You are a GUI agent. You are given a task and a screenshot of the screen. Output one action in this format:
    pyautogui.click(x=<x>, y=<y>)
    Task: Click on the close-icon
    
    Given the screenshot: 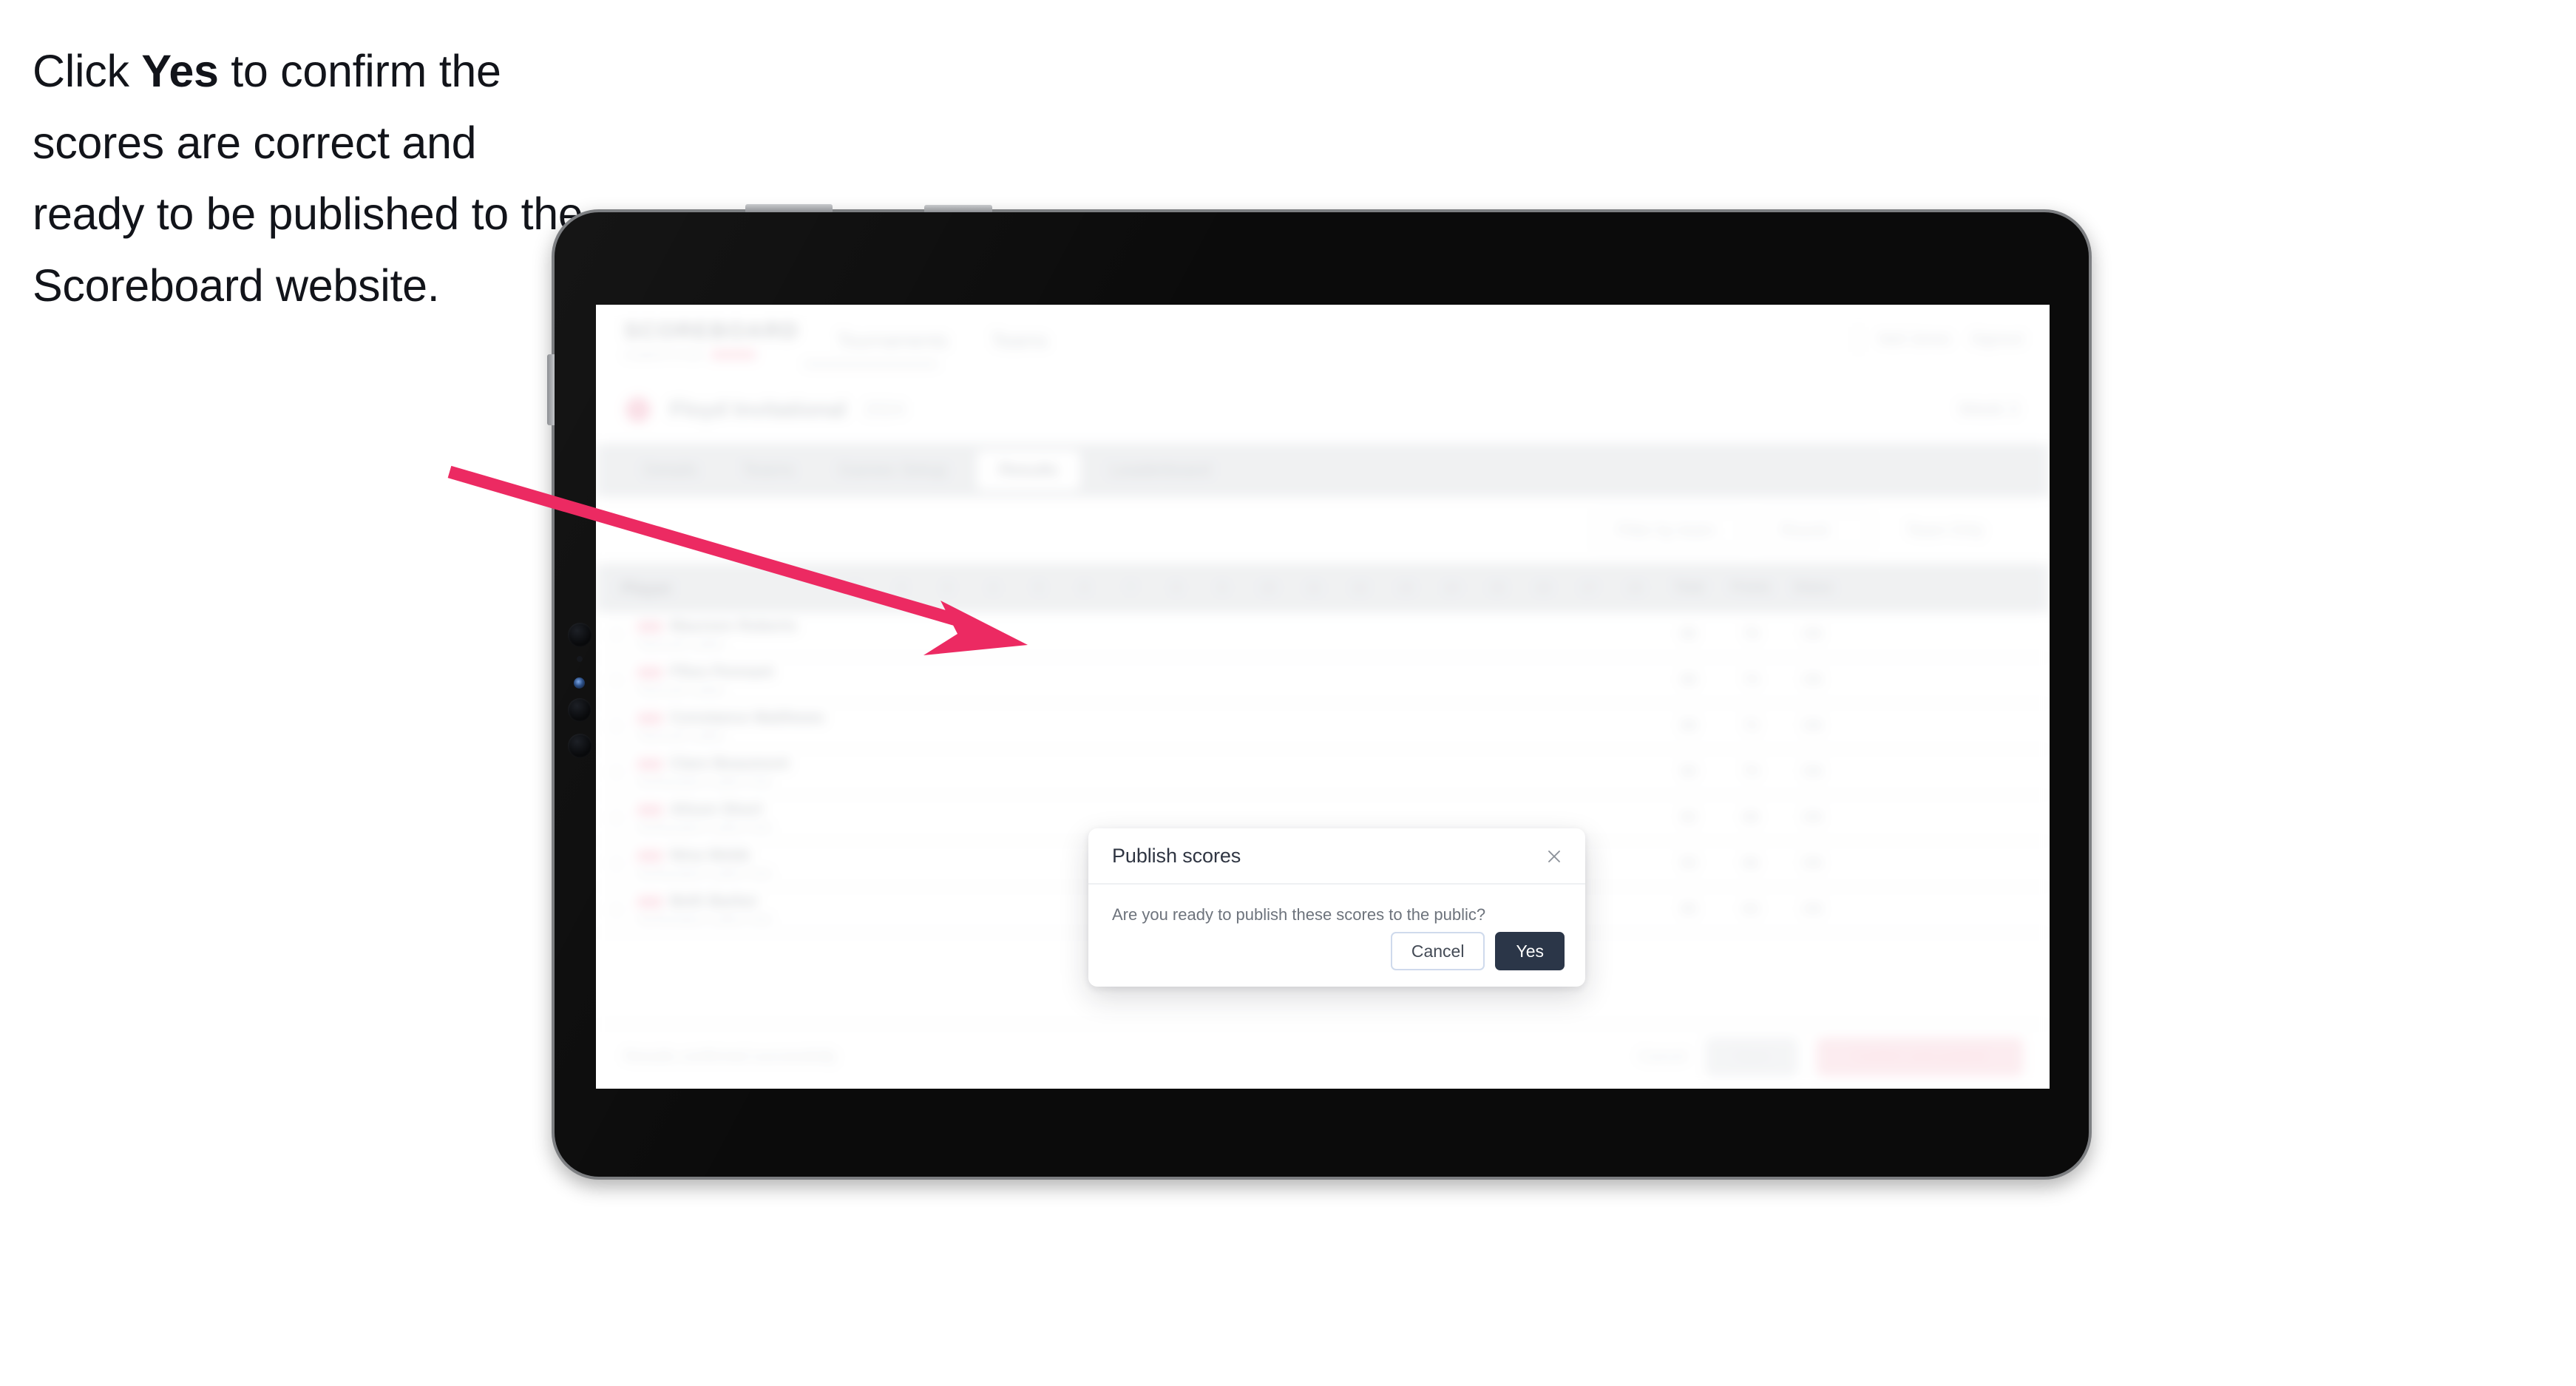 What is the action you would take?
    pyautogui.click(x=1554, y=856)
    